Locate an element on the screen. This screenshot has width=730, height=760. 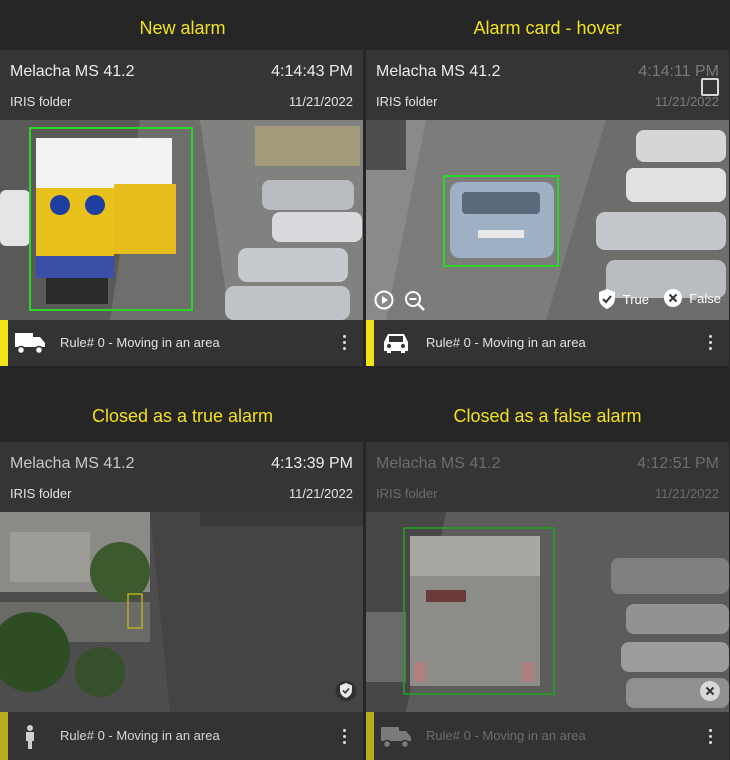
hover-controls: True False is located at coordinates (547, 301).